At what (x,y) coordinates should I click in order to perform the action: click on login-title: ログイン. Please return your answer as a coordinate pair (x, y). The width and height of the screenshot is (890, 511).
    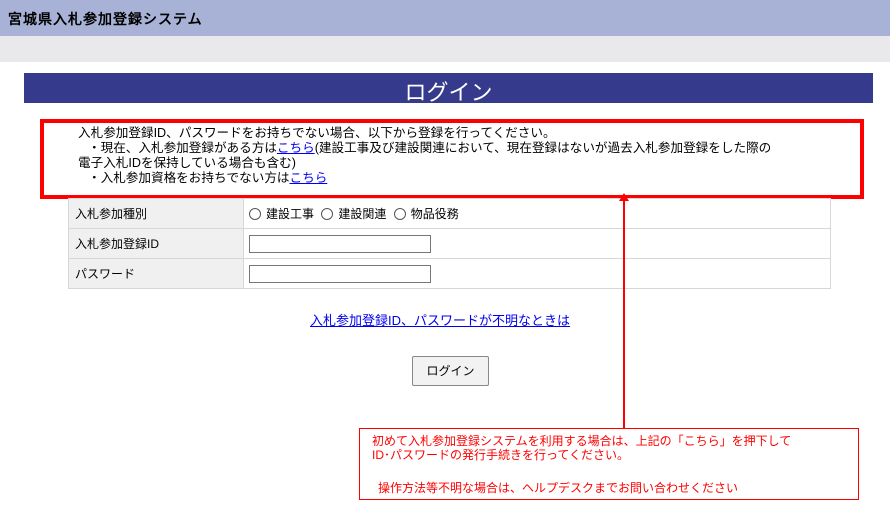
    Looking at the image, I should click on (448, 92).